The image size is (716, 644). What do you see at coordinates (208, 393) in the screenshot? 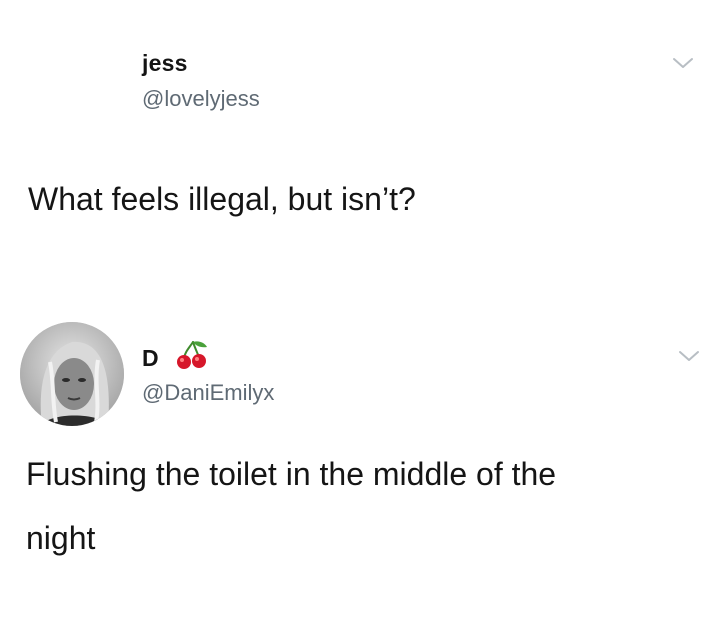
I see `reply-author-handle: @DaniEmilyx` at bounding box center [208, 393].